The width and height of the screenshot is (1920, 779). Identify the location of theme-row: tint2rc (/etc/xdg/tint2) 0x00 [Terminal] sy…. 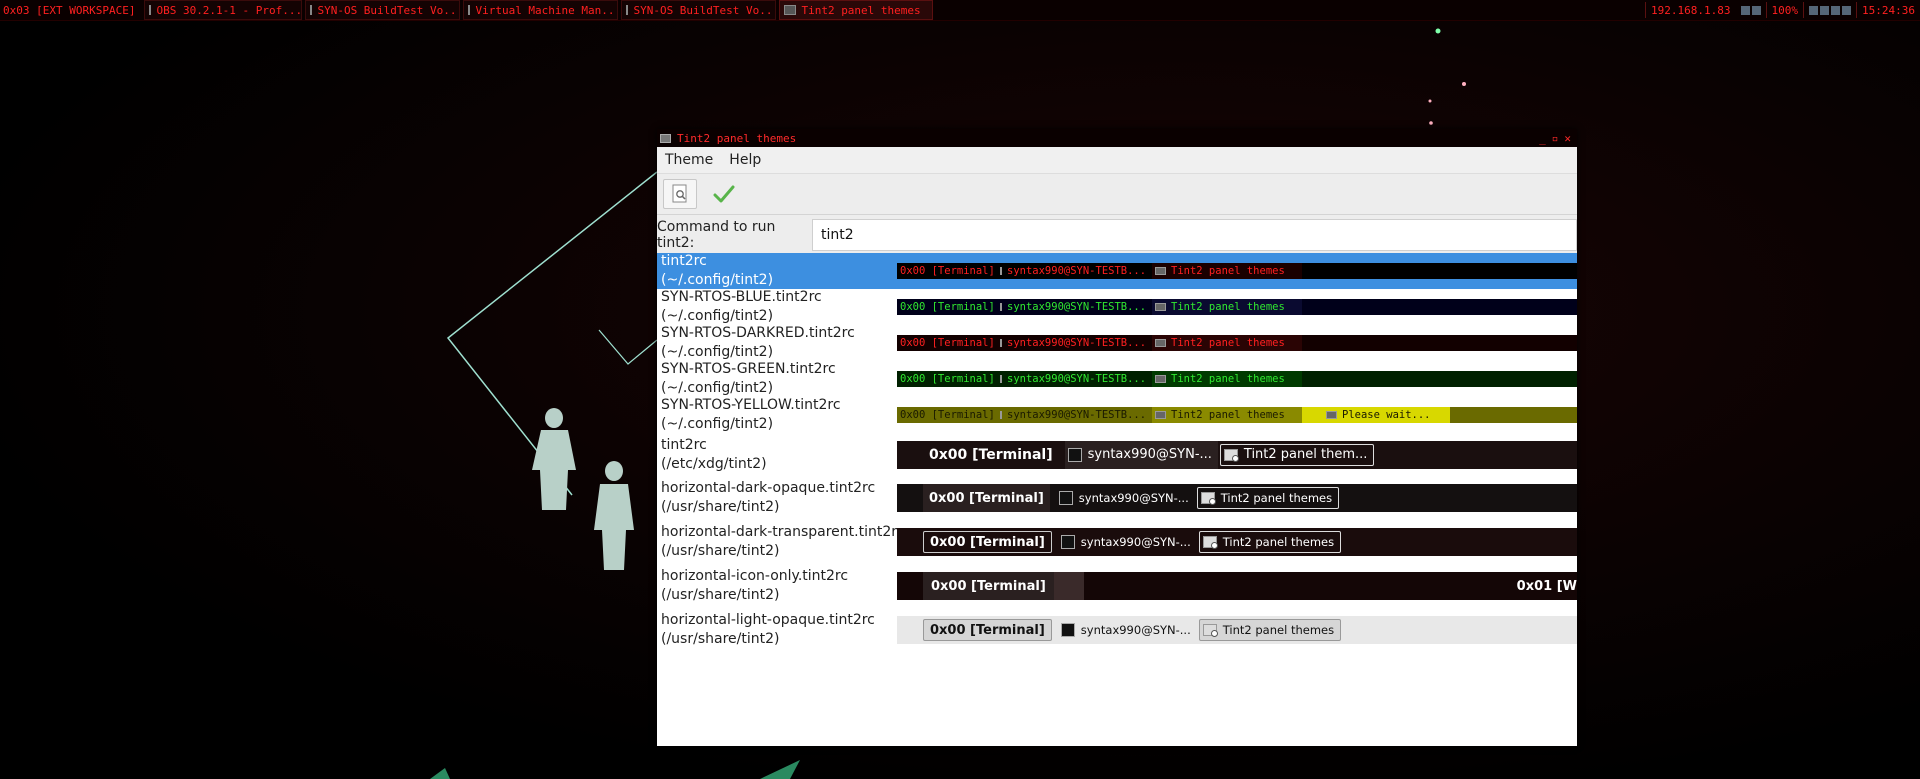
(1117, 454).